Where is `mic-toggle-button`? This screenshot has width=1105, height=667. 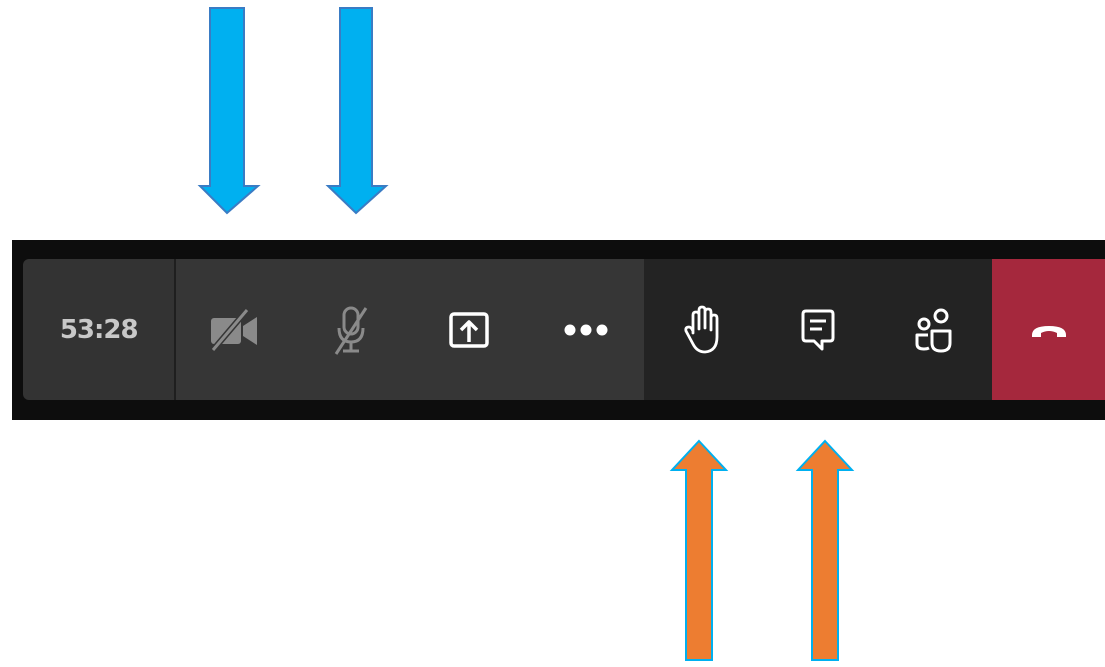
mic-toggle-button is located at coordinates (351, 329).